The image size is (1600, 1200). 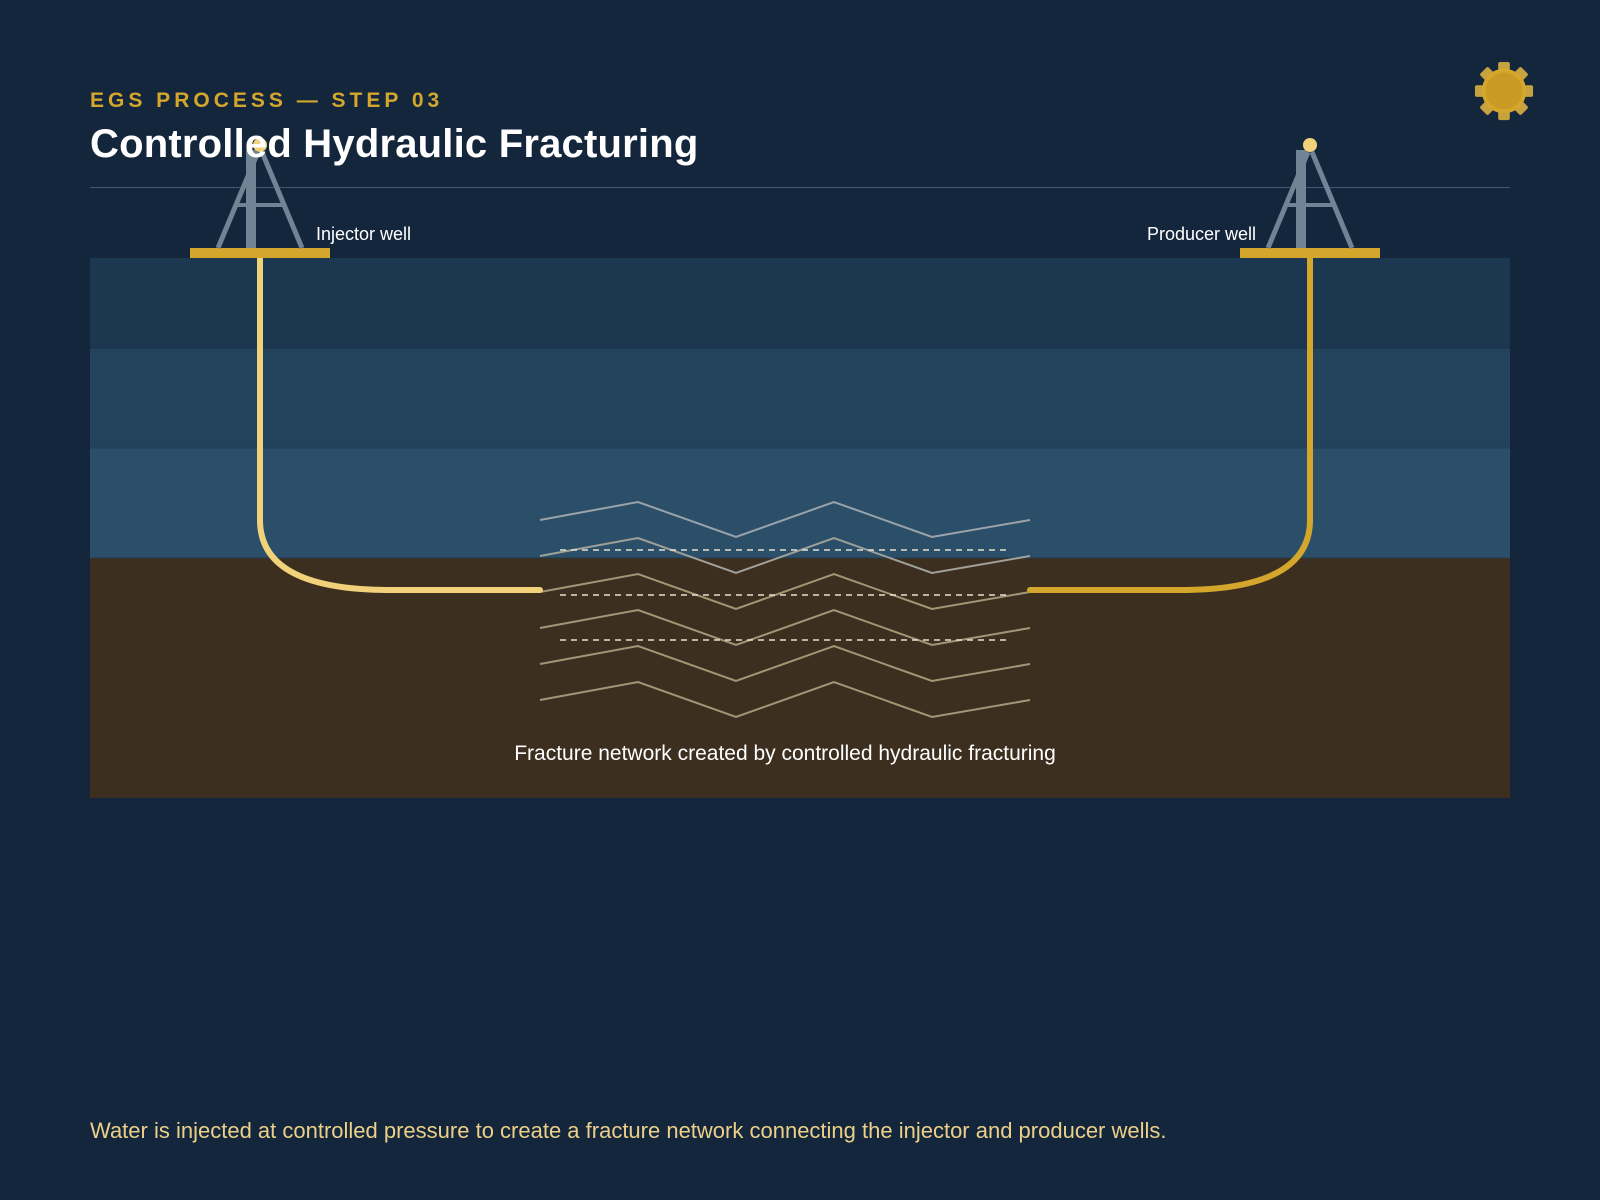 I want to click on gear-icon, so click(x=1504, y=91).